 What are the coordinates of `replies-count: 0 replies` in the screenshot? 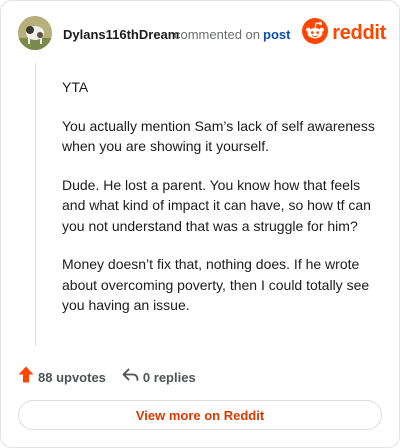 It's located at (169, 377).